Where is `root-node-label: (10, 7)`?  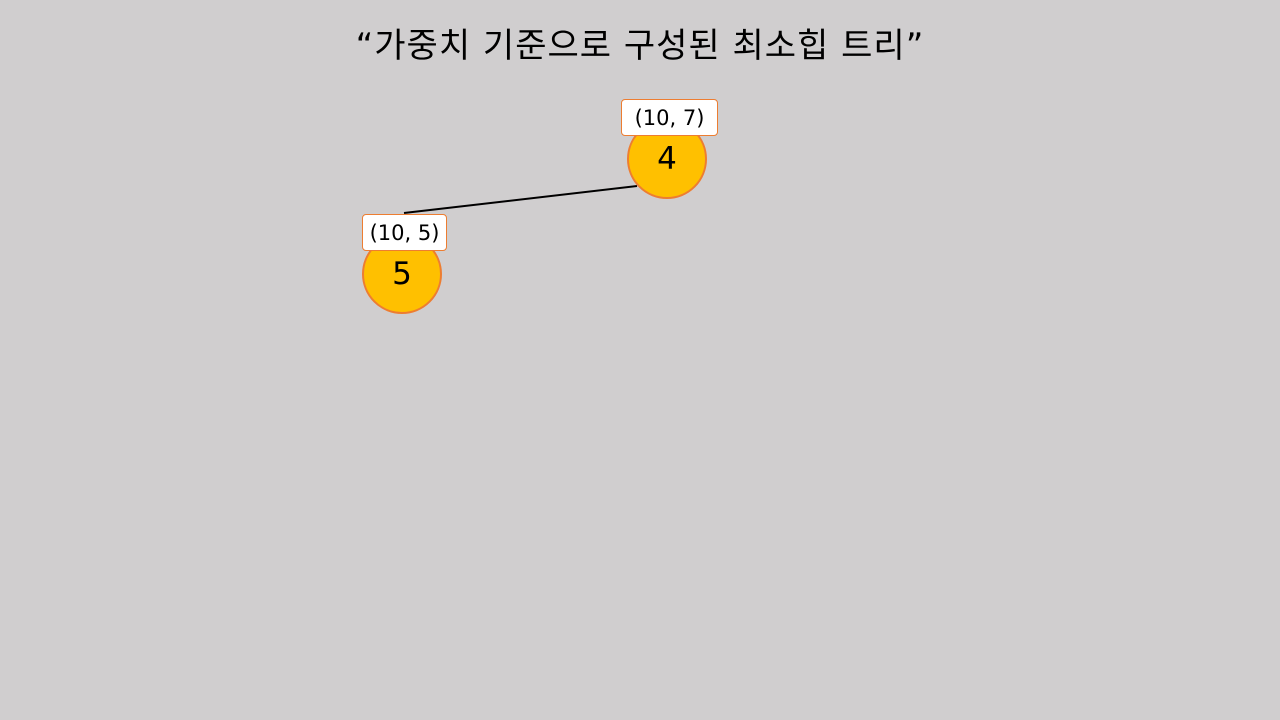
root-node-label: (10, 7) is located at coordinates (669, 117).